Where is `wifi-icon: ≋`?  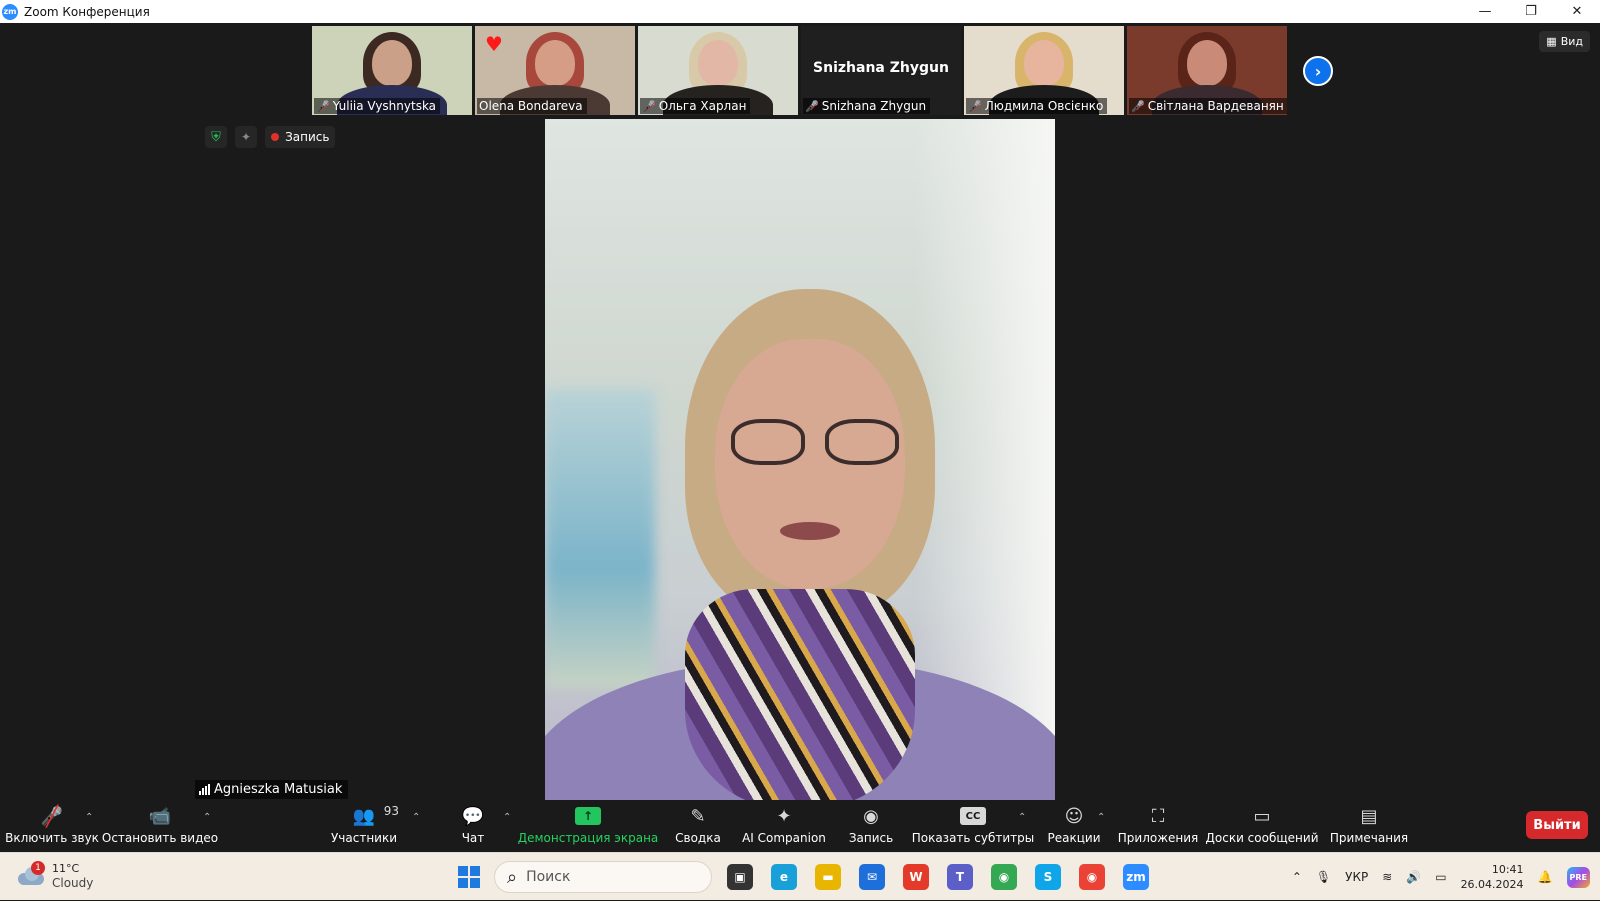 wifi-icon: ≋ is located at coordinates (1387, 877).